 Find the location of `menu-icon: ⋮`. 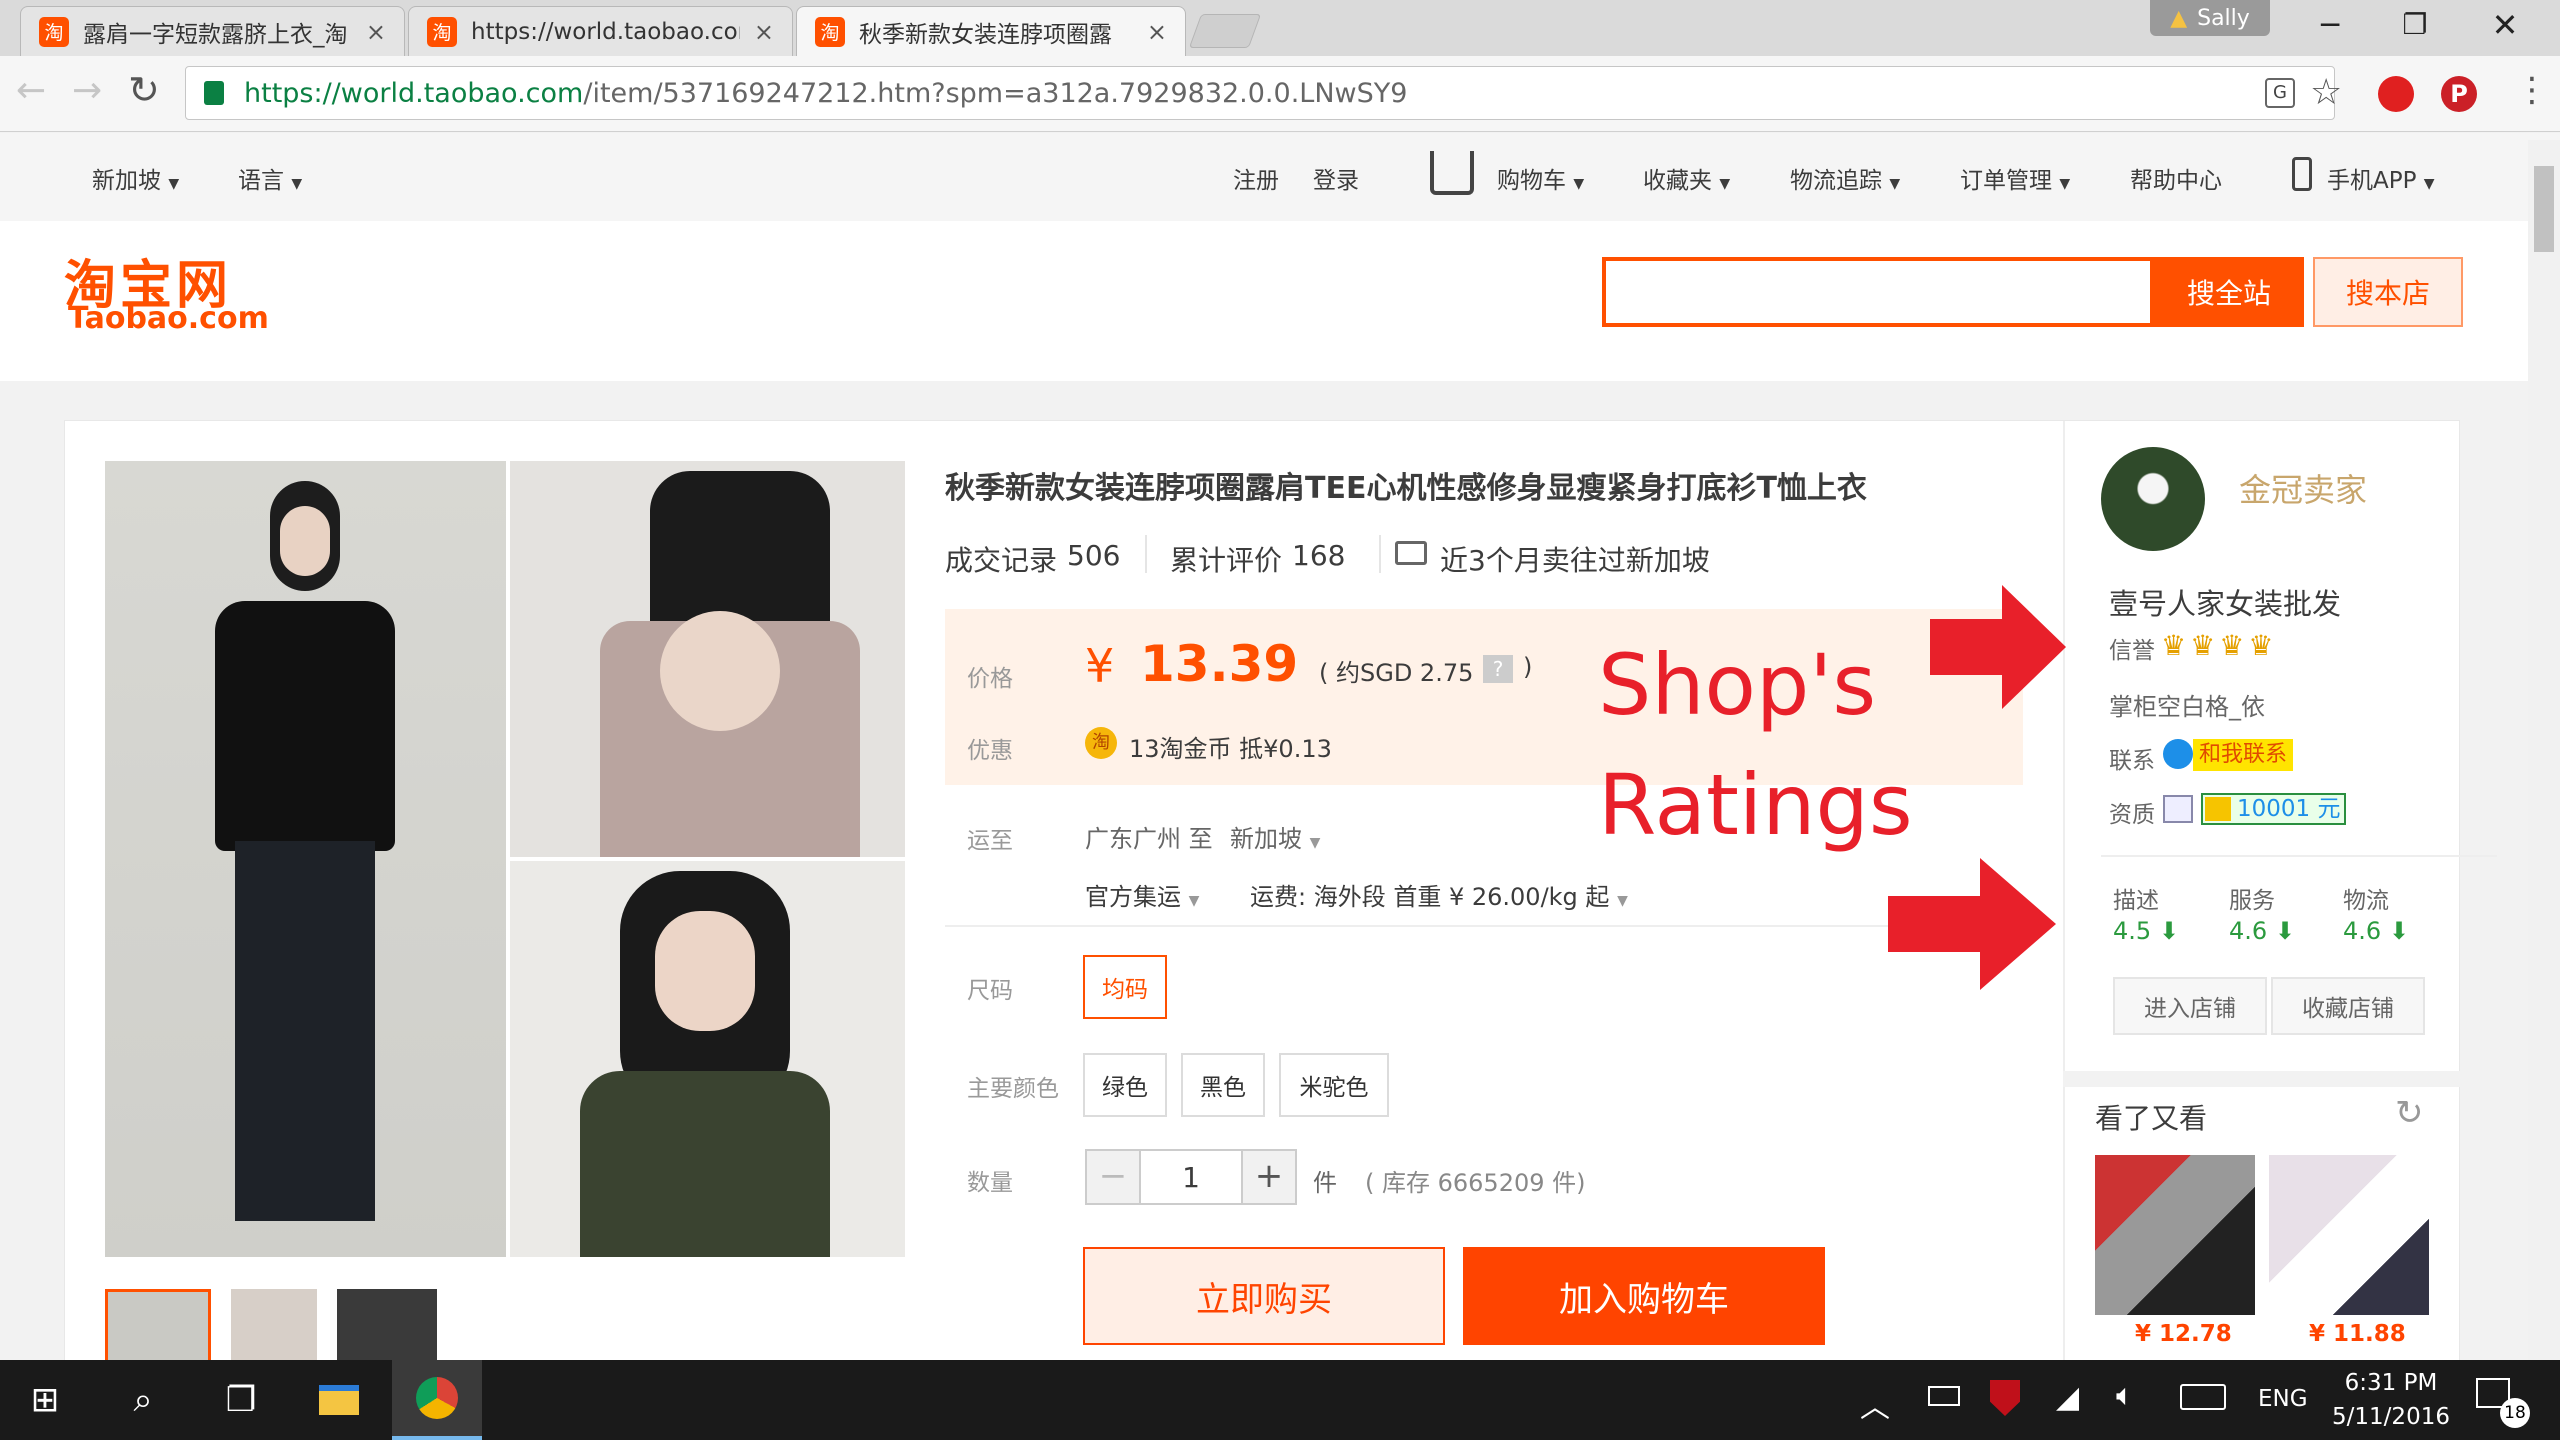

menu-icon: ⋮ is located at coordinates (2532, 90).